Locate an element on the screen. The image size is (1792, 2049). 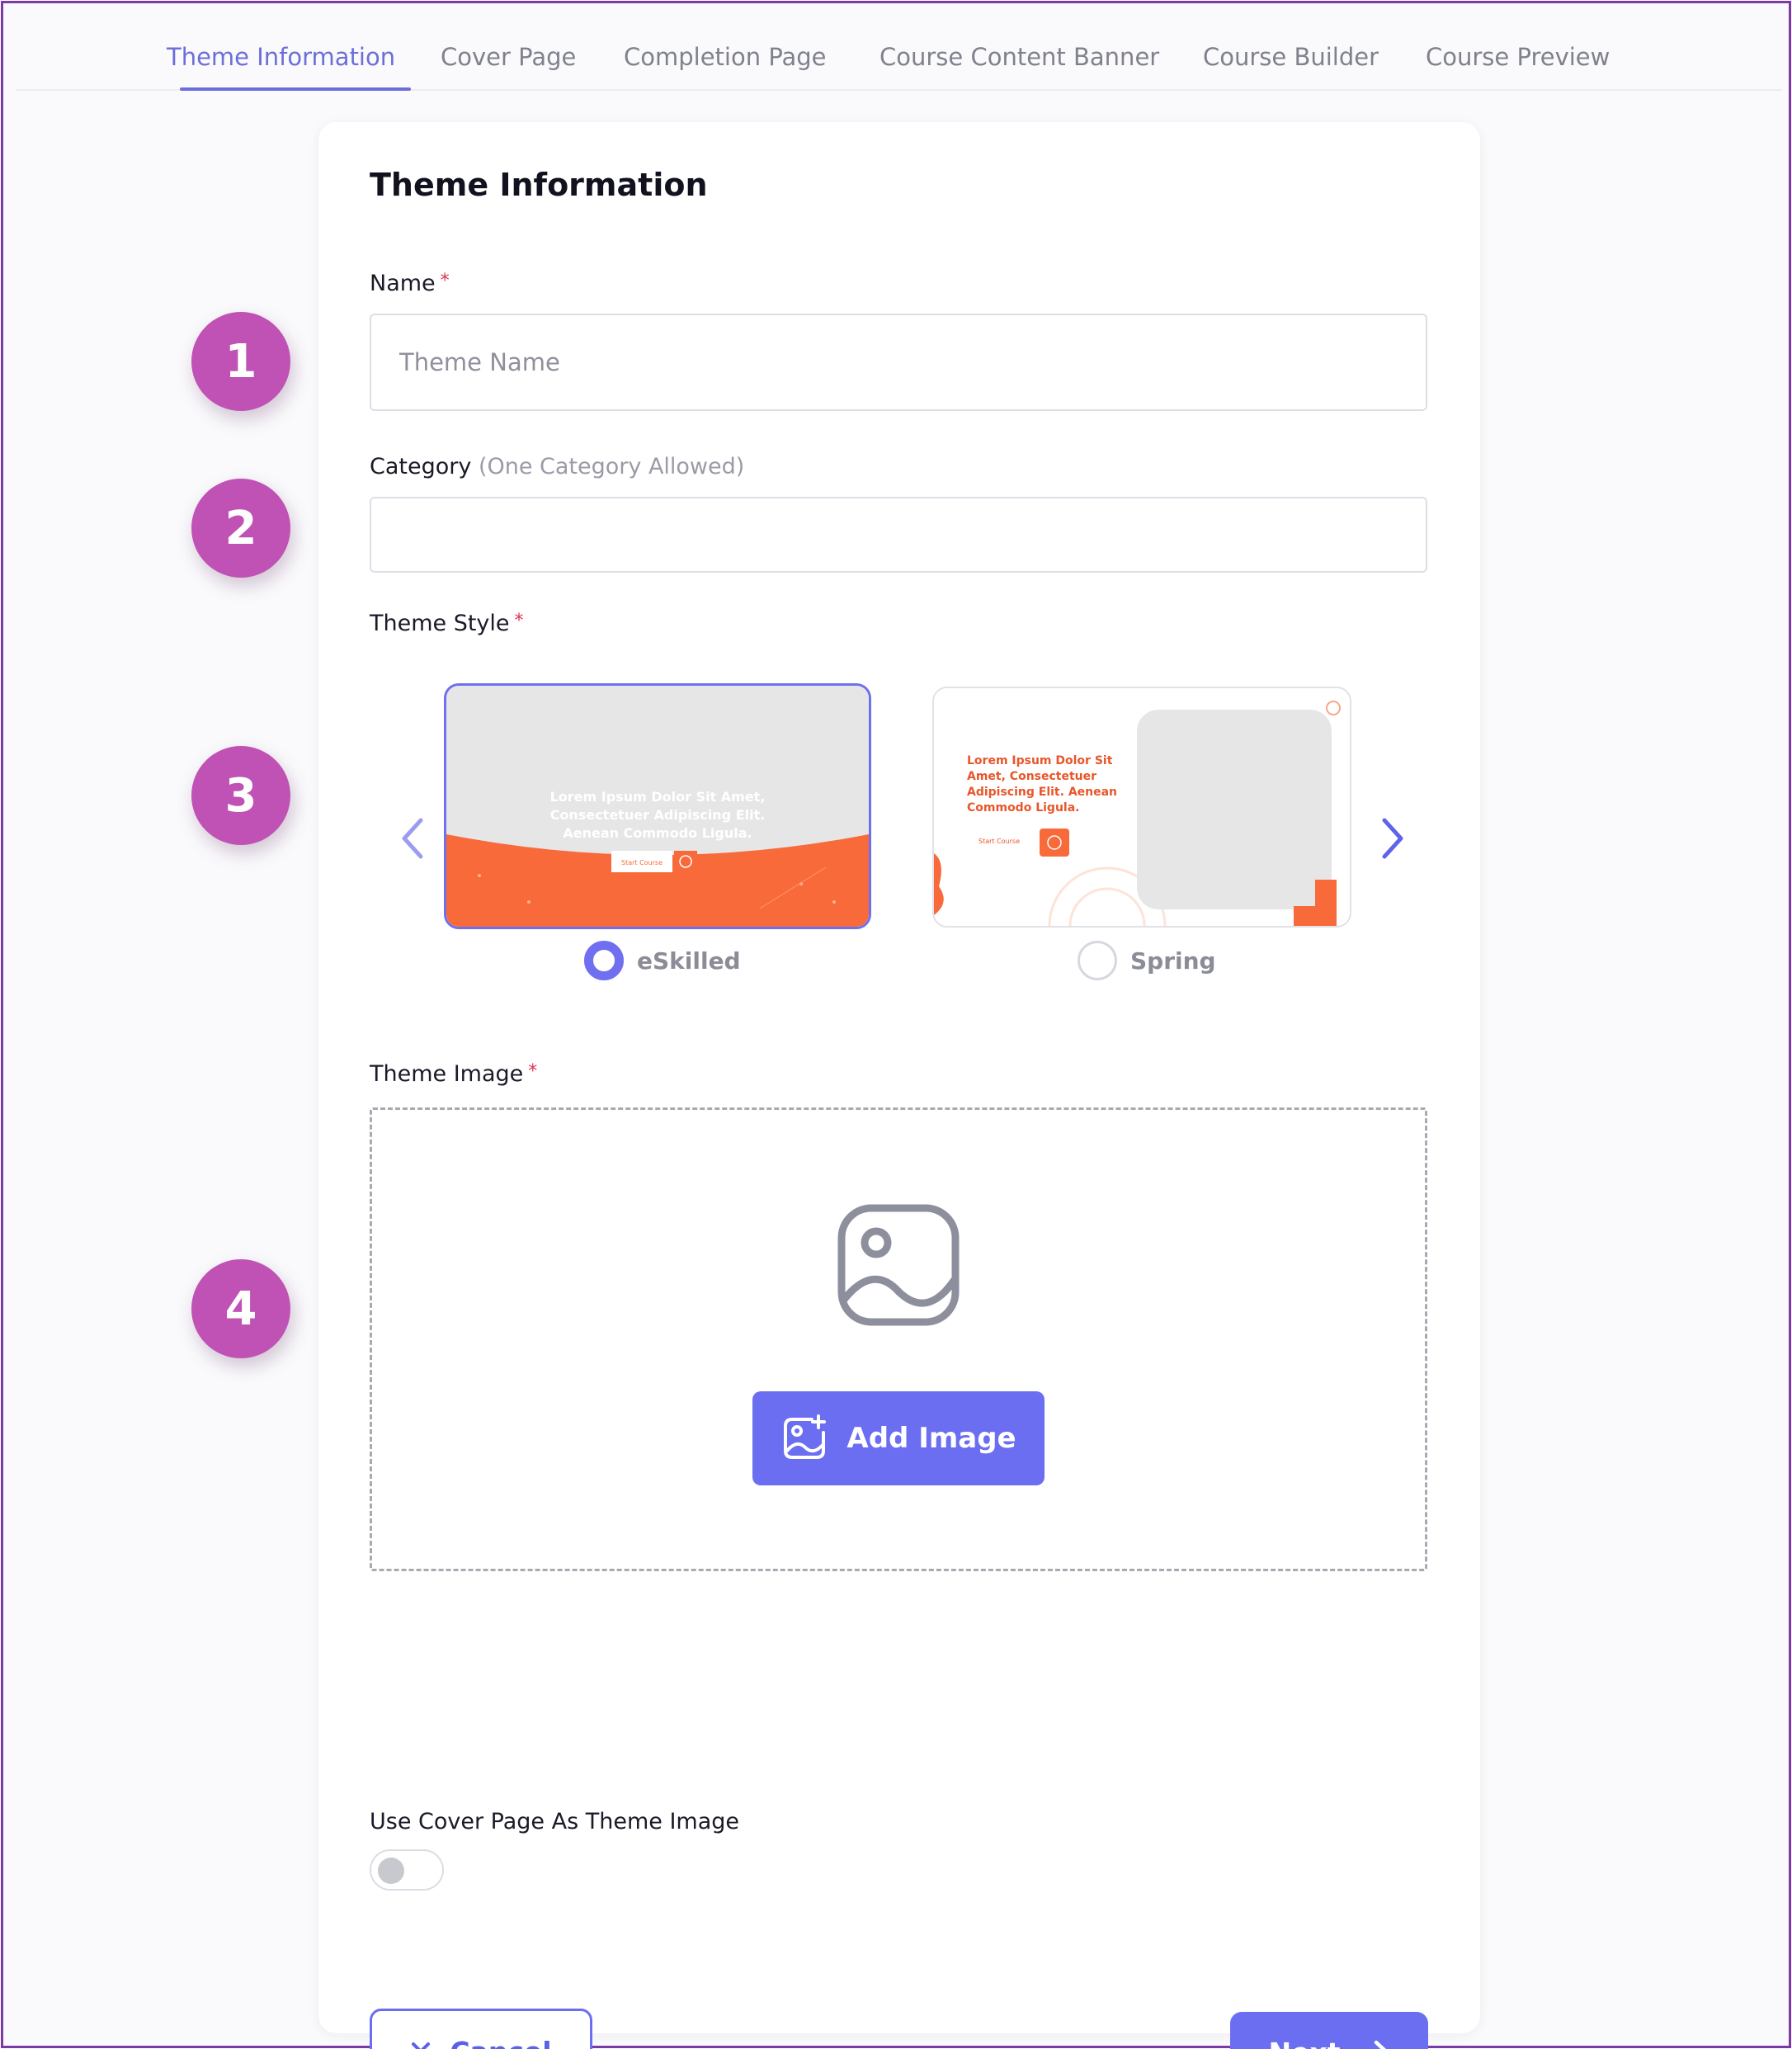
theme-name-input is located at coordinates (898, 362).